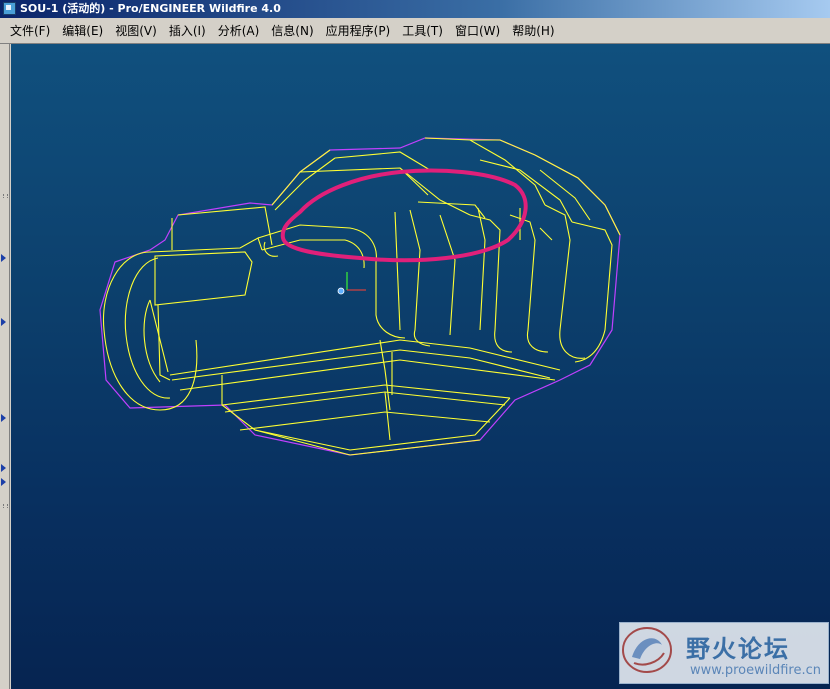  I want to click on menu-info: 信息(N), so click(292, 30).